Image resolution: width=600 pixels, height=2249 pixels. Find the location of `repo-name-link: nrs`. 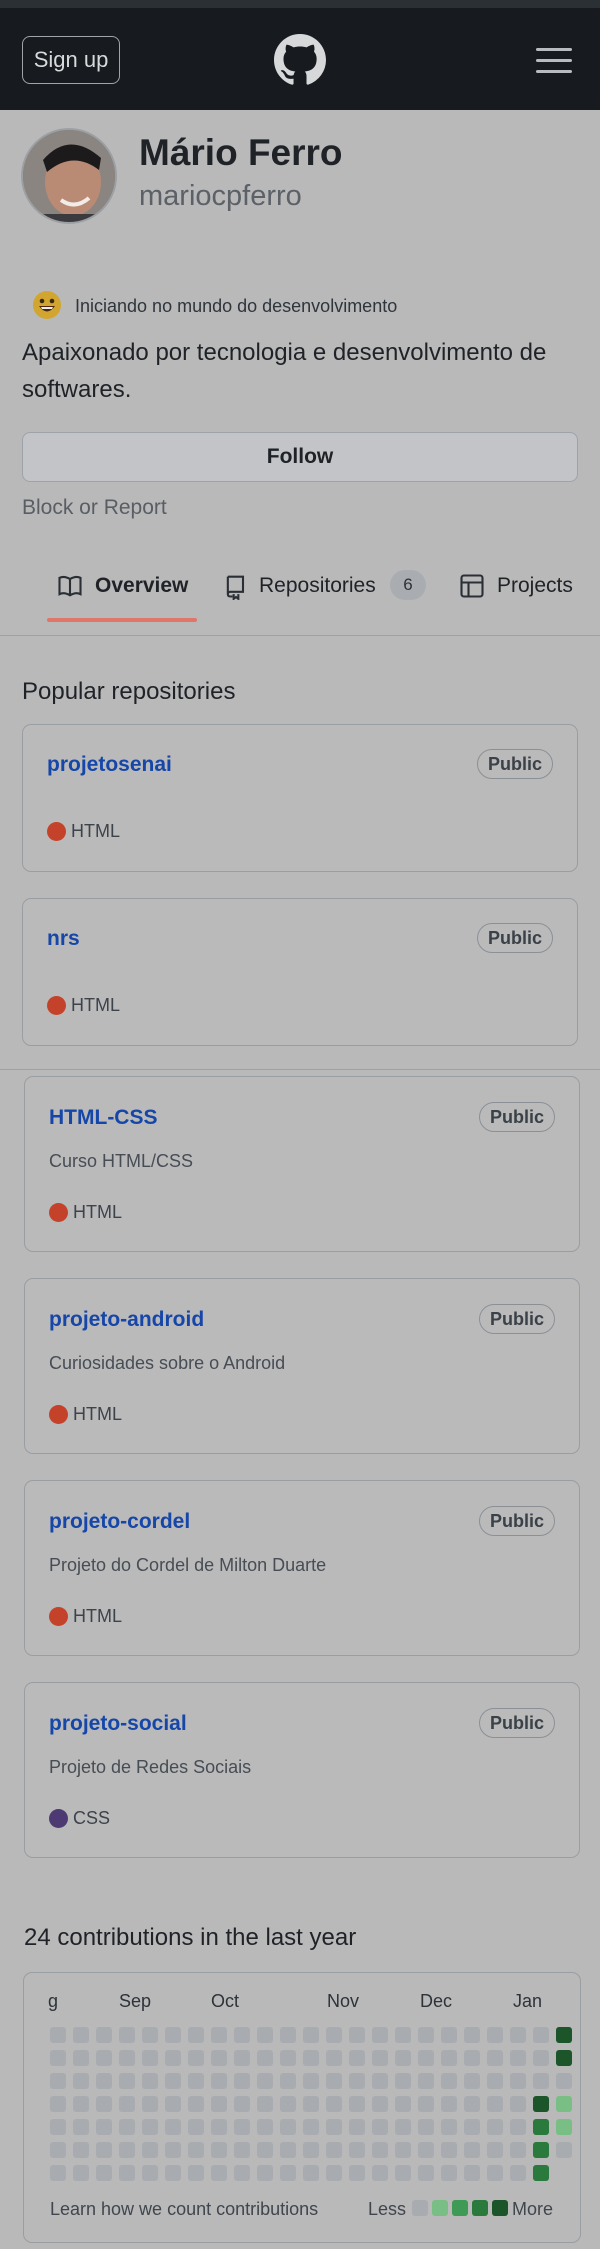

repo-name-link: nrs is located at coordinates (63, 939).